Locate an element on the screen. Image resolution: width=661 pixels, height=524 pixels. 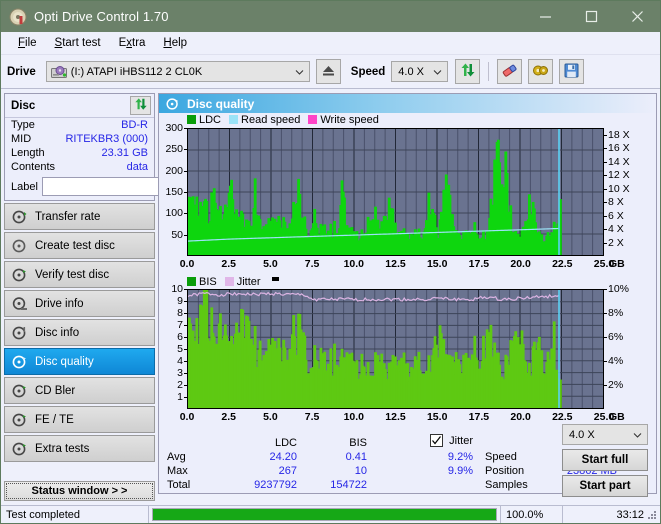
refresh-icon is located at coordinates (141, 105).